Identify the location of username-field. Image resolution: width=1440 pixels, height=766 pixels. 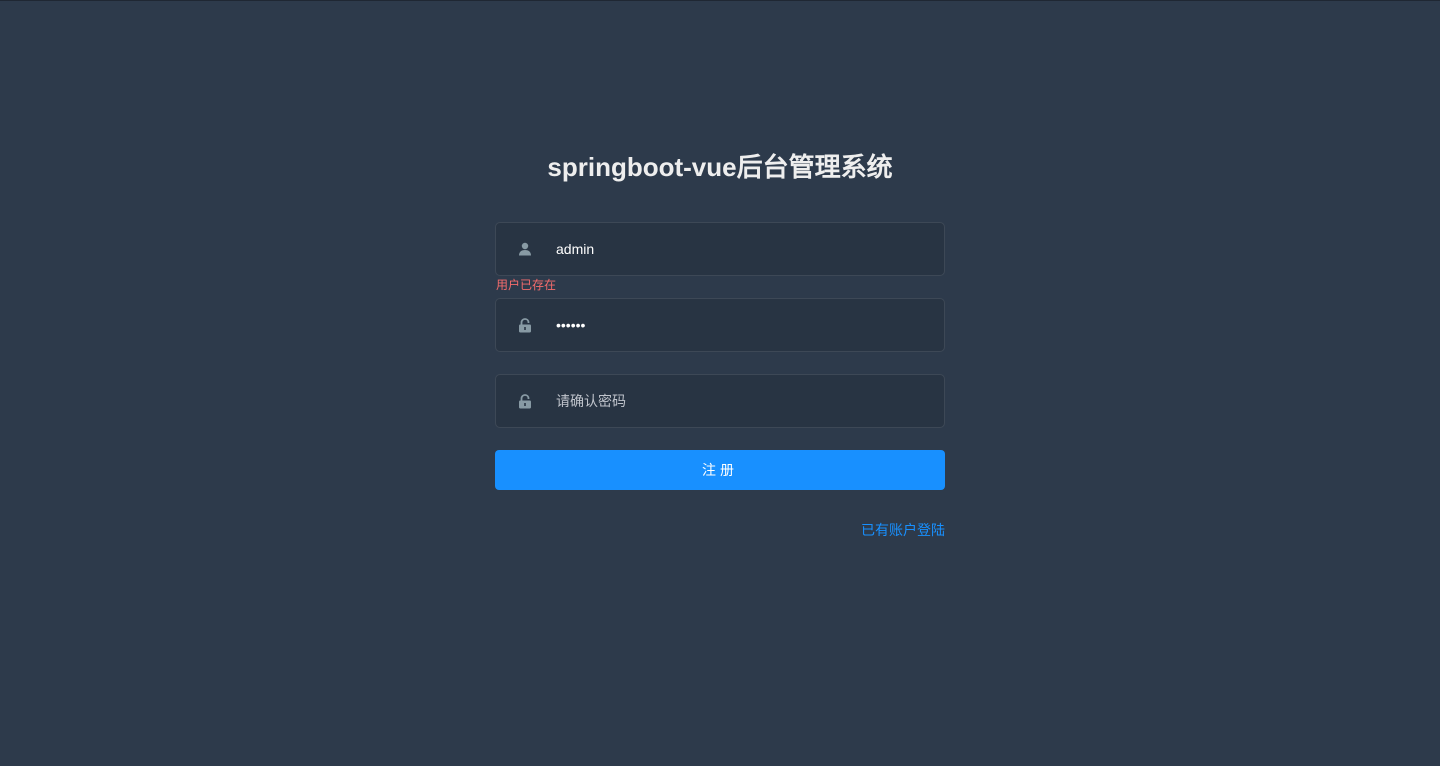
(720, 249).